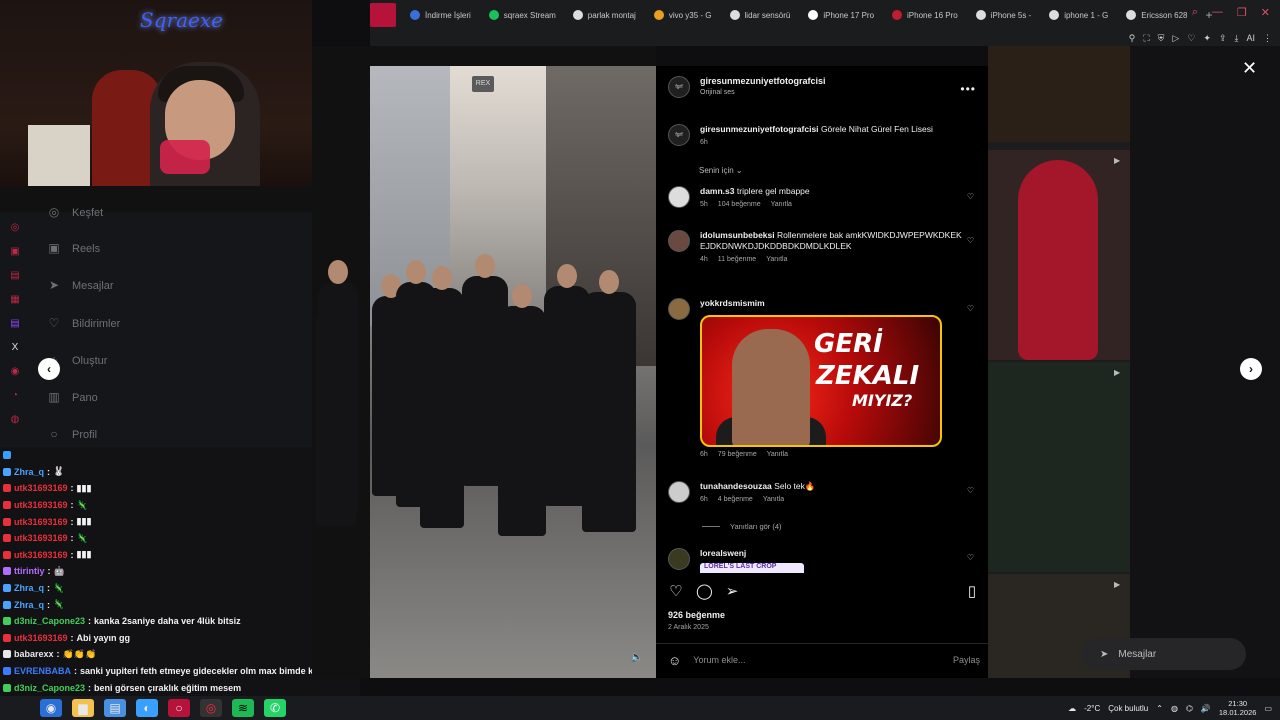 This screenshot has height=720, width=1280. What do you see at coordinates (179, 708) in the screenshot?
I see `opera-app-icon: ○` at bounding box center [179, 708].